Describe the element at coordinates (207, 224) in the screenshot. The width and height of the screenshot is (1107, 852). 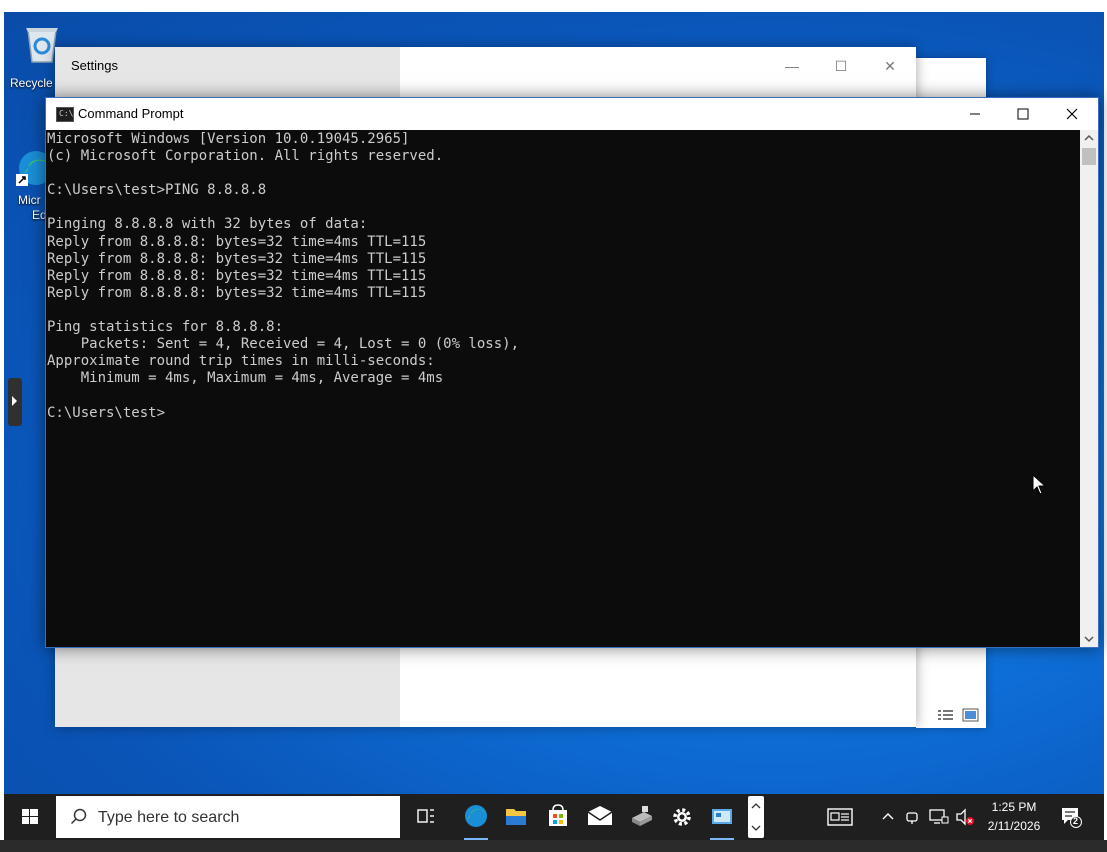
I see `console-line: Pinging 8.8.8.8 with 32 bytes of data:` at that location.